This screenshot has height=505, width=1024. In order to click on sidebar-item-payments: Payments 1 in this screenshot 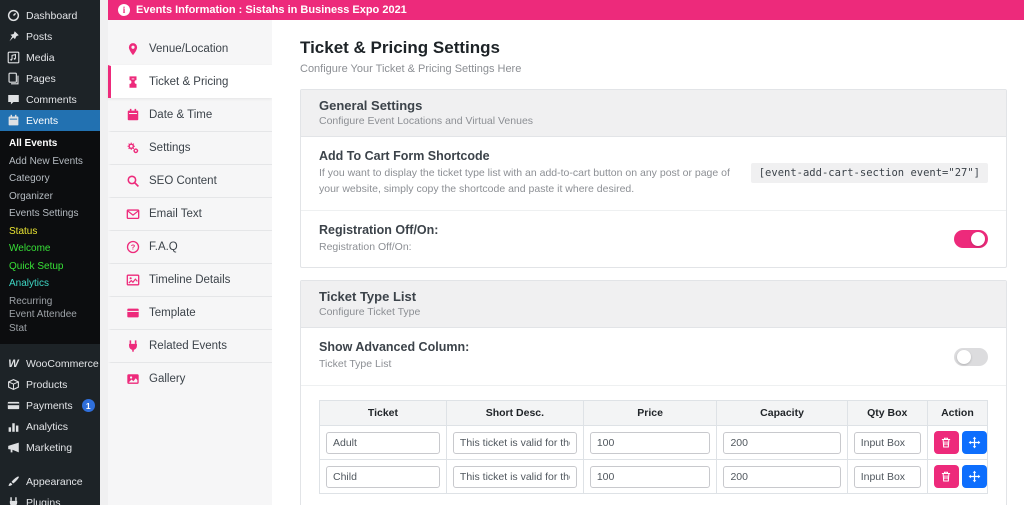, I will do `click(50, 405)`.